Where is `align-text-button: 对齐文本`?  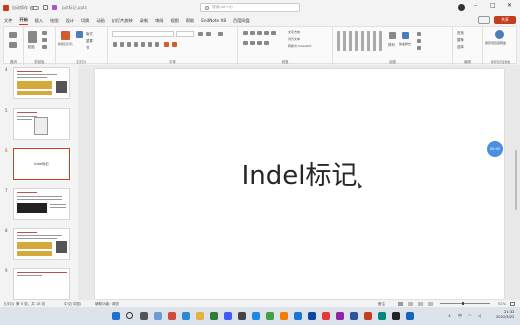 align-text-button: 对齐文本 is located at coordinates (294, 39).